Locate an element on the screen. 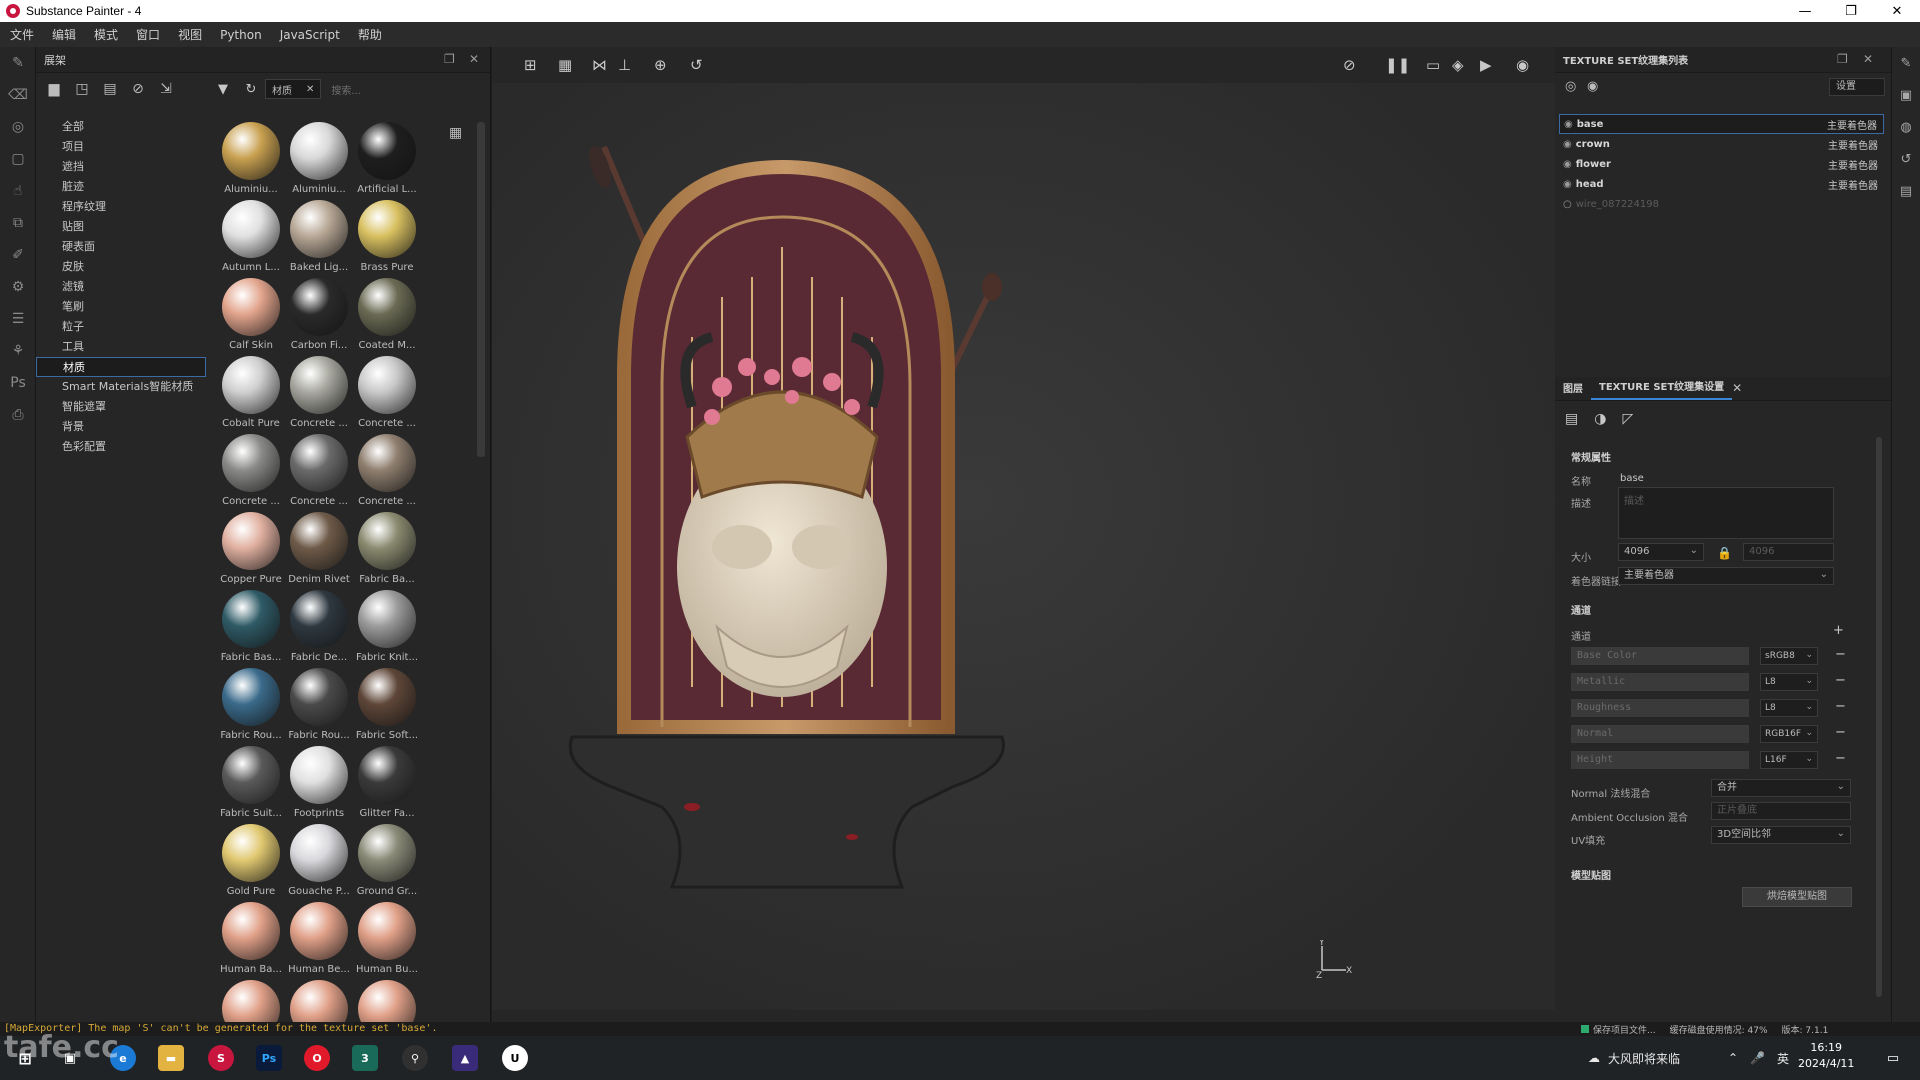 Image resolution: width=1920 pixels, height=1080 pixels. maximize-button: ❐ is located at coordinates (1851, 11).